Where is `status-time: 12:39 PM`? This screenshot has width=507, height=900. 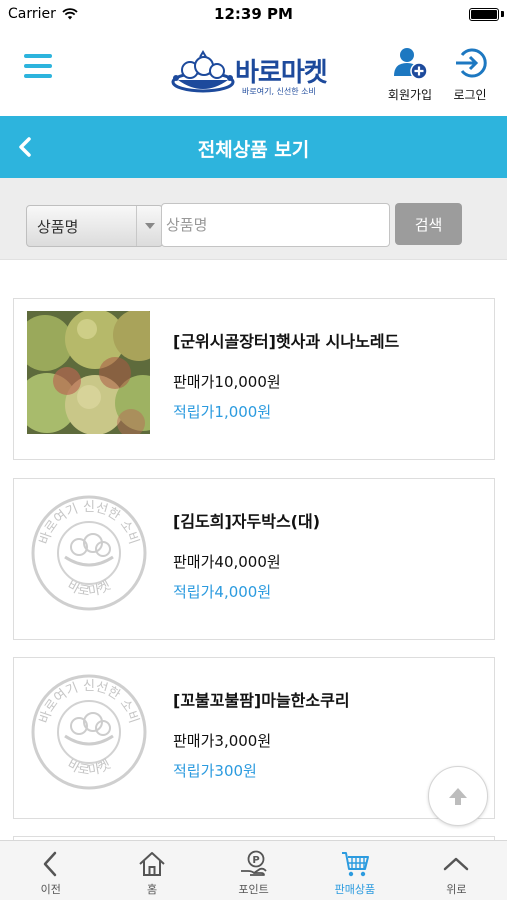
status-time: 12:39 PM is located at coordinates (253, 14).